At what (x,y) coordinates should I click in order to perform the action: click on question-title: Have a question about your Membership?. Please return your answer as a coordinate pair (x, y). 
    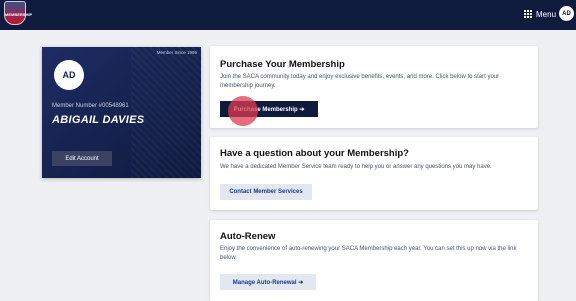
    Looking at the image, I should click on (314, 153).